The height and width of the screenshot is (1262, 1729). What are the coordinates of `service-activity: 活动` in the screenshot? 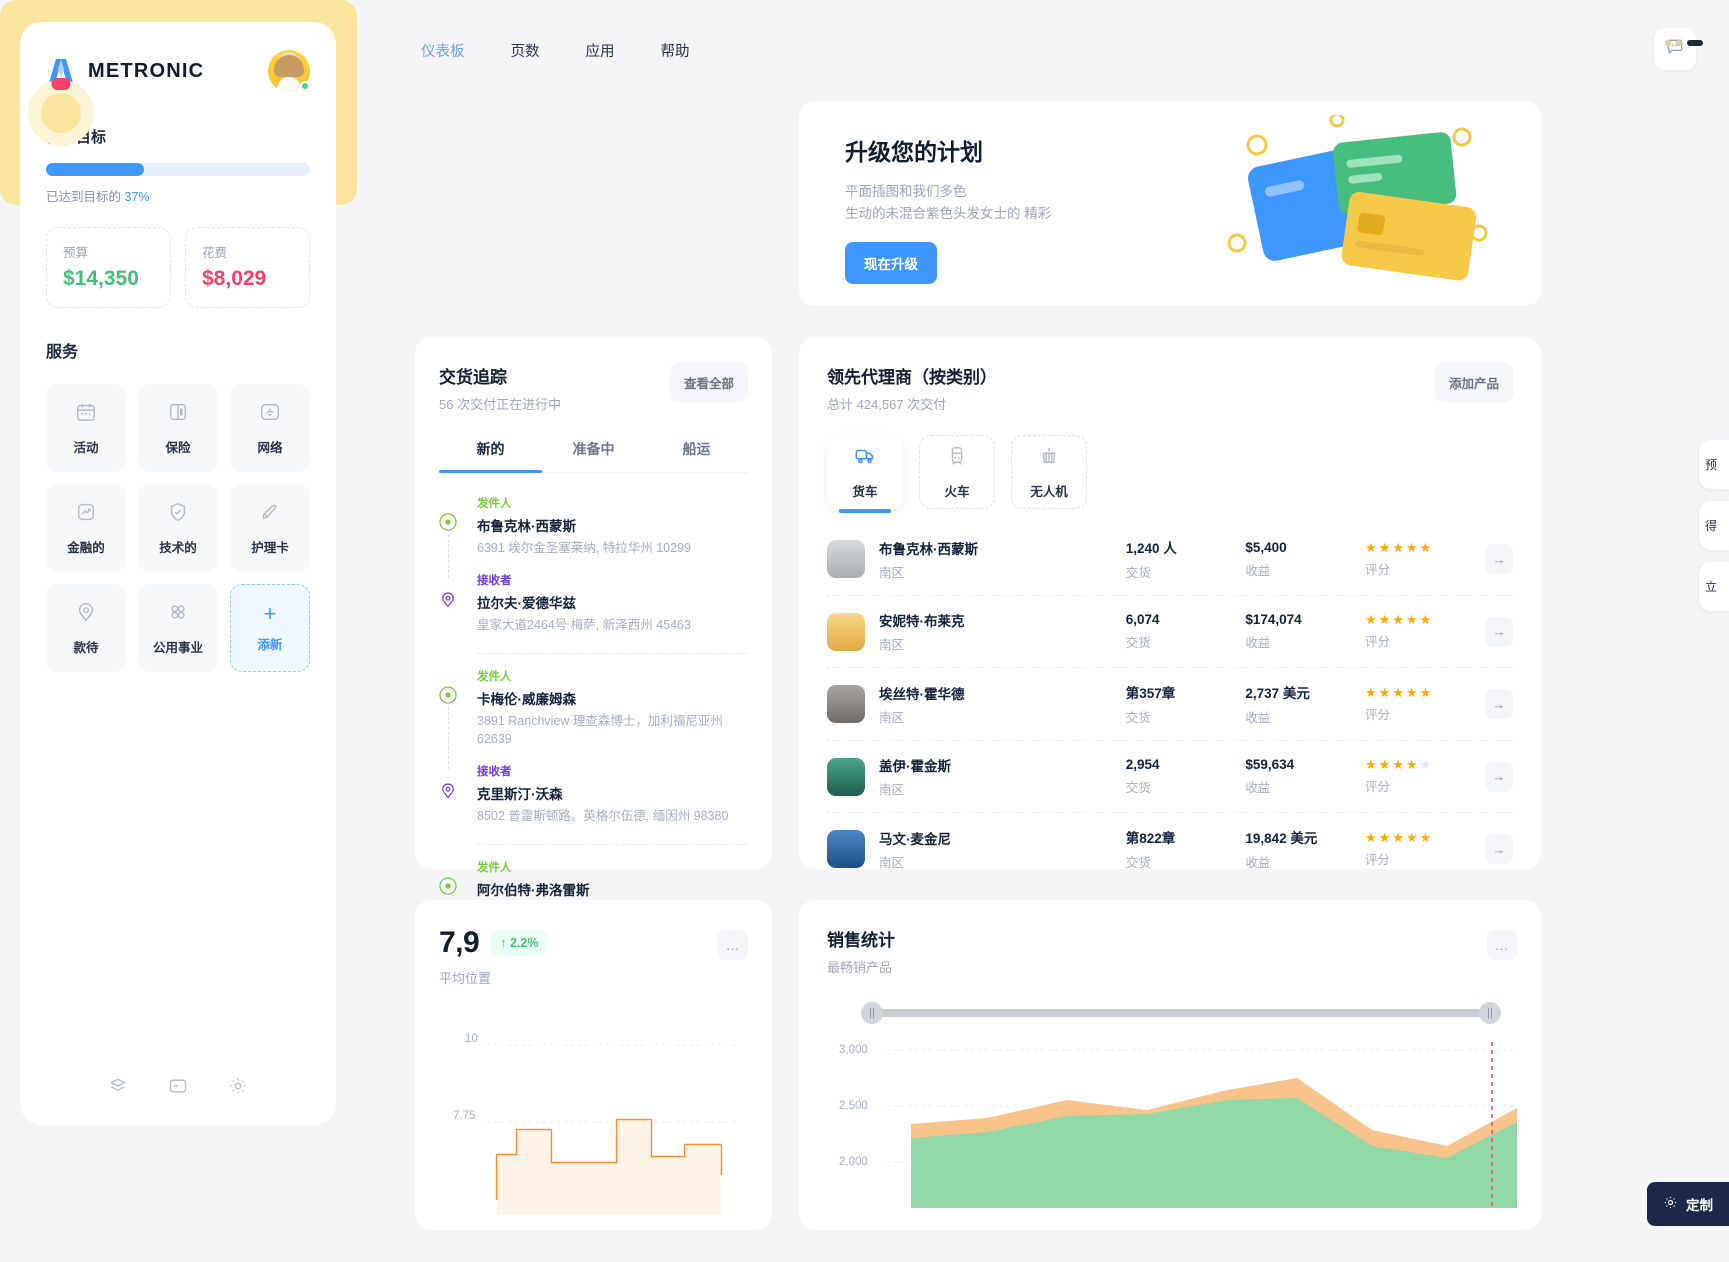 It's located at (86, 428).